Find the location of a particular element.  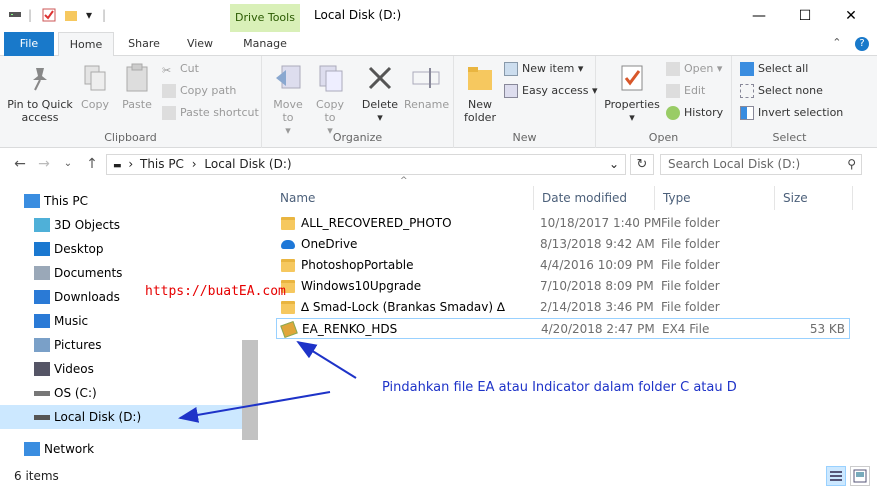

arrow-to-file is located at coordinates (326, 359).